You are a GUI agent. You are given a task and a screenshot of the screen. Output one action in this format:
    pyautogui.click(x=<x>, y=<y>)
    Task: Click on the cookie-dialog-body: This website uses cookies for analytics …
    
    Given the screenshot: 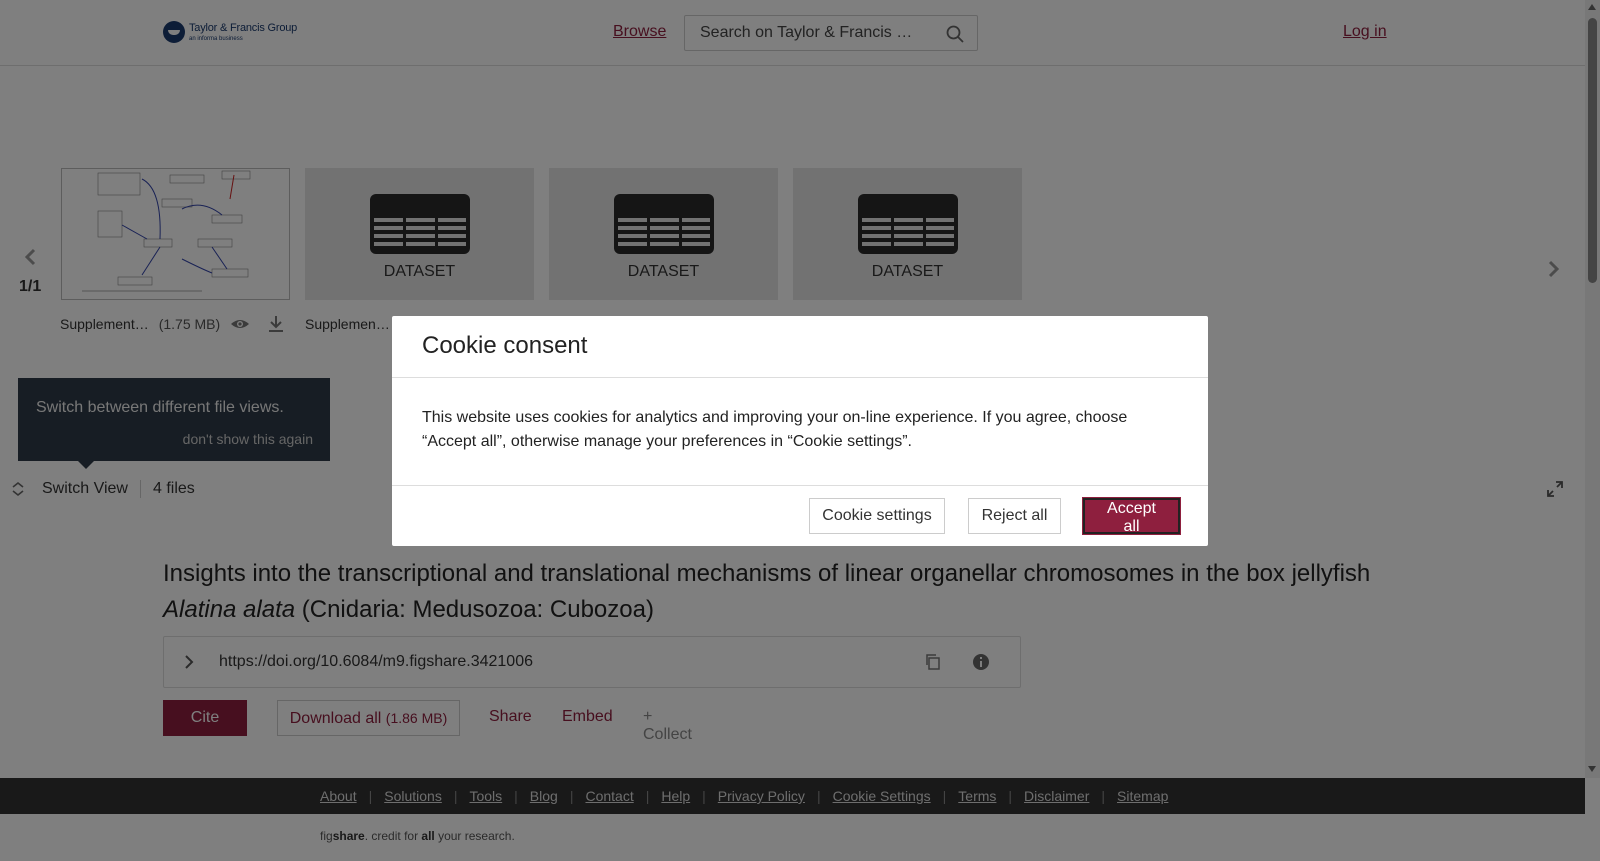 What is the action you would take?
    pyautogui.click(x=775, y=429)
    